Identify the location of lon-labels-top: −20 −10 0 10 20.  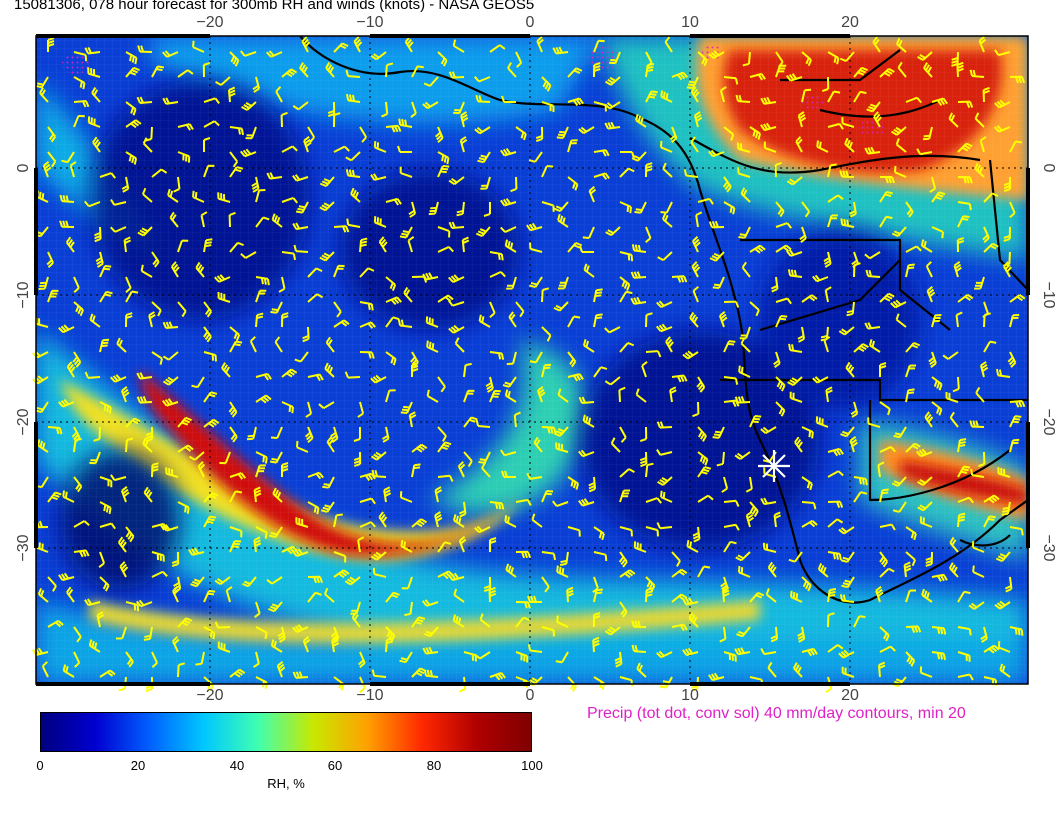
(527, 22).